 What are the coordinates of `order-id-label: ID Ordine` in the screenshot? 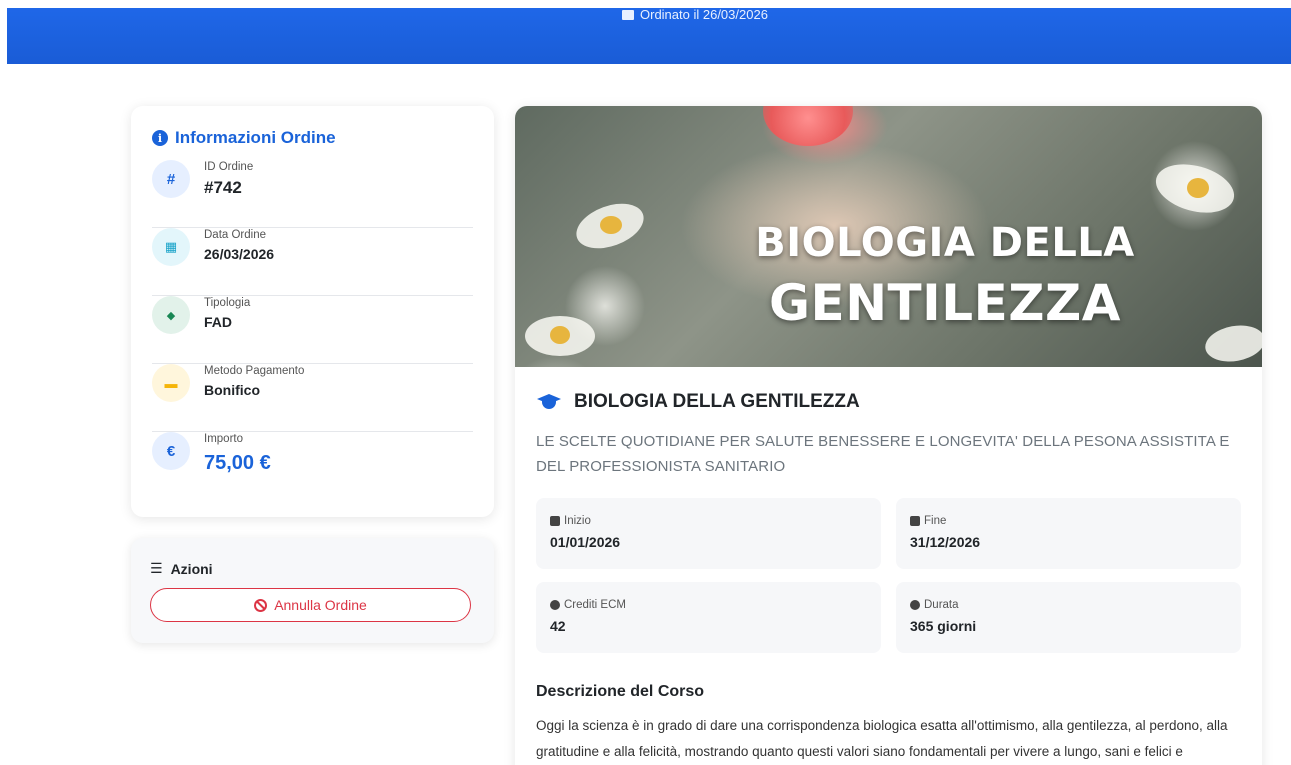 It's located at (229, 167).